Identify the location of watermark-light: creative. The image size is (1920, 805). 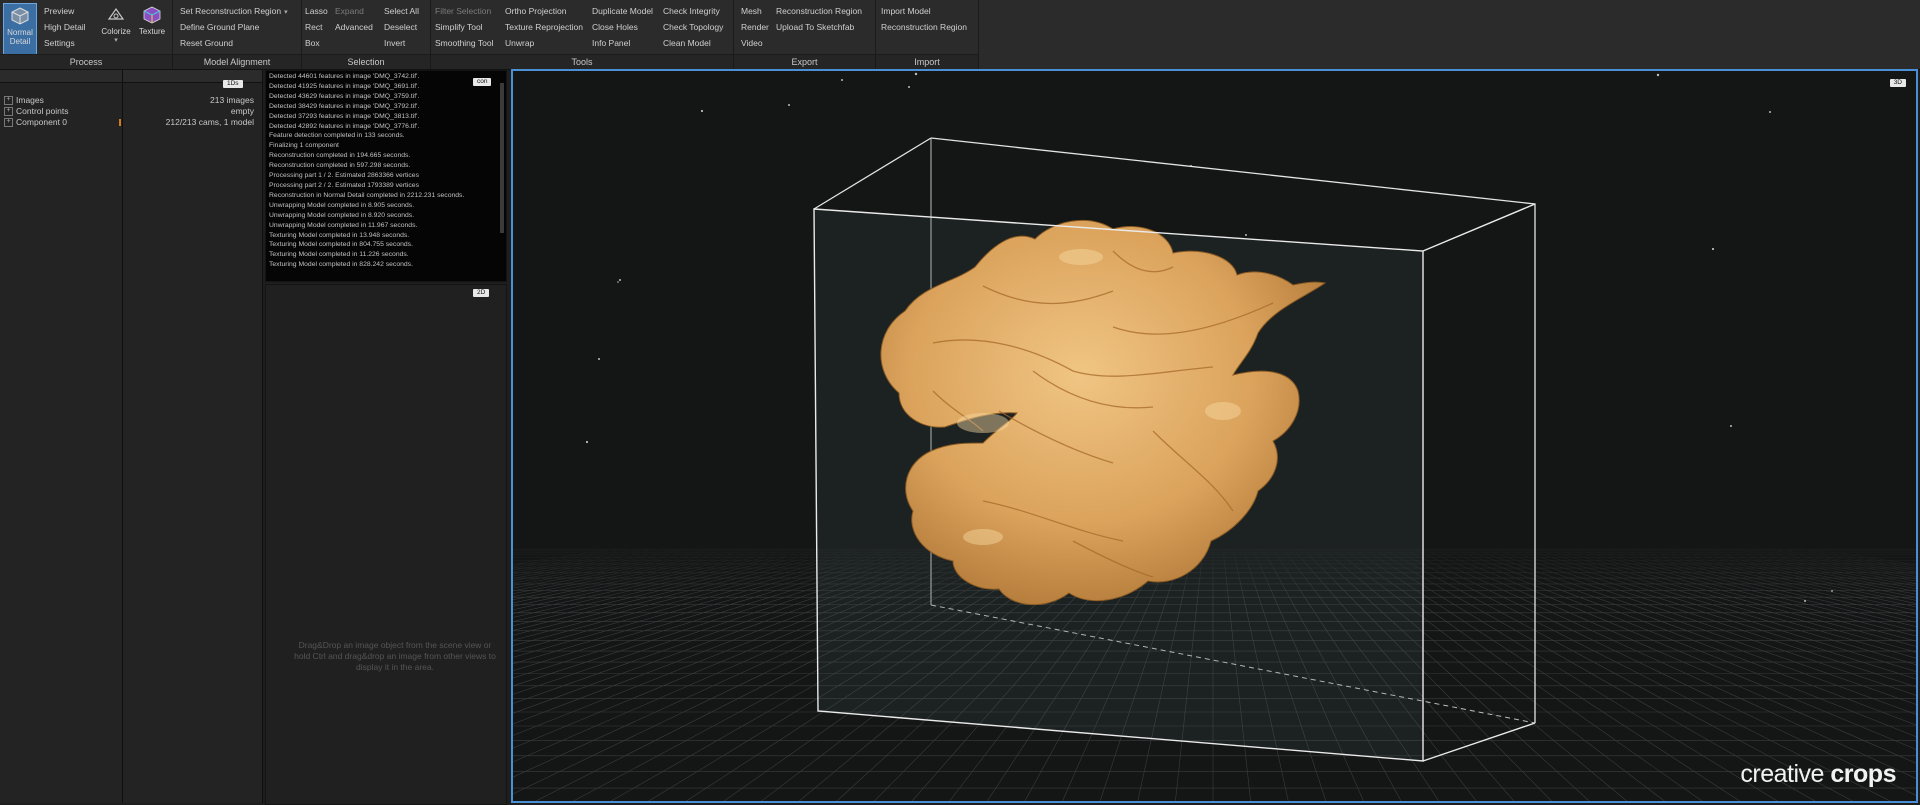
(1785, 774).